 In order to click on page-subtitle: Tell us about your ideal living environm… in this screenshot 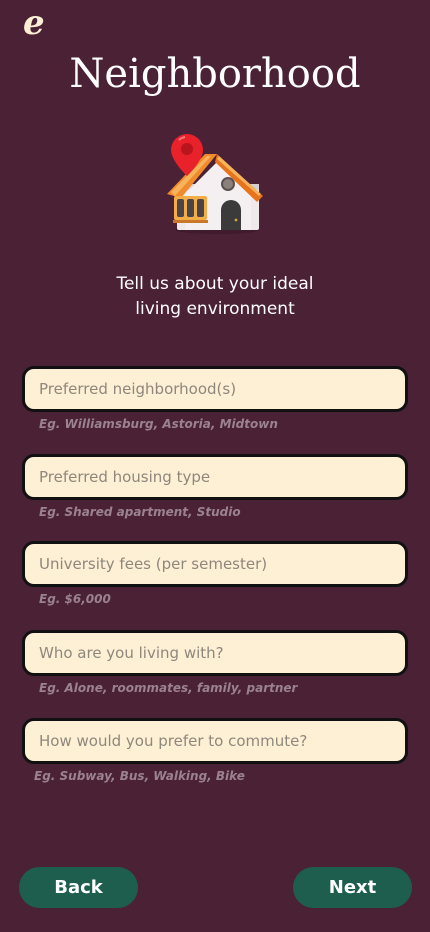, I will do `click(215, 297)`.